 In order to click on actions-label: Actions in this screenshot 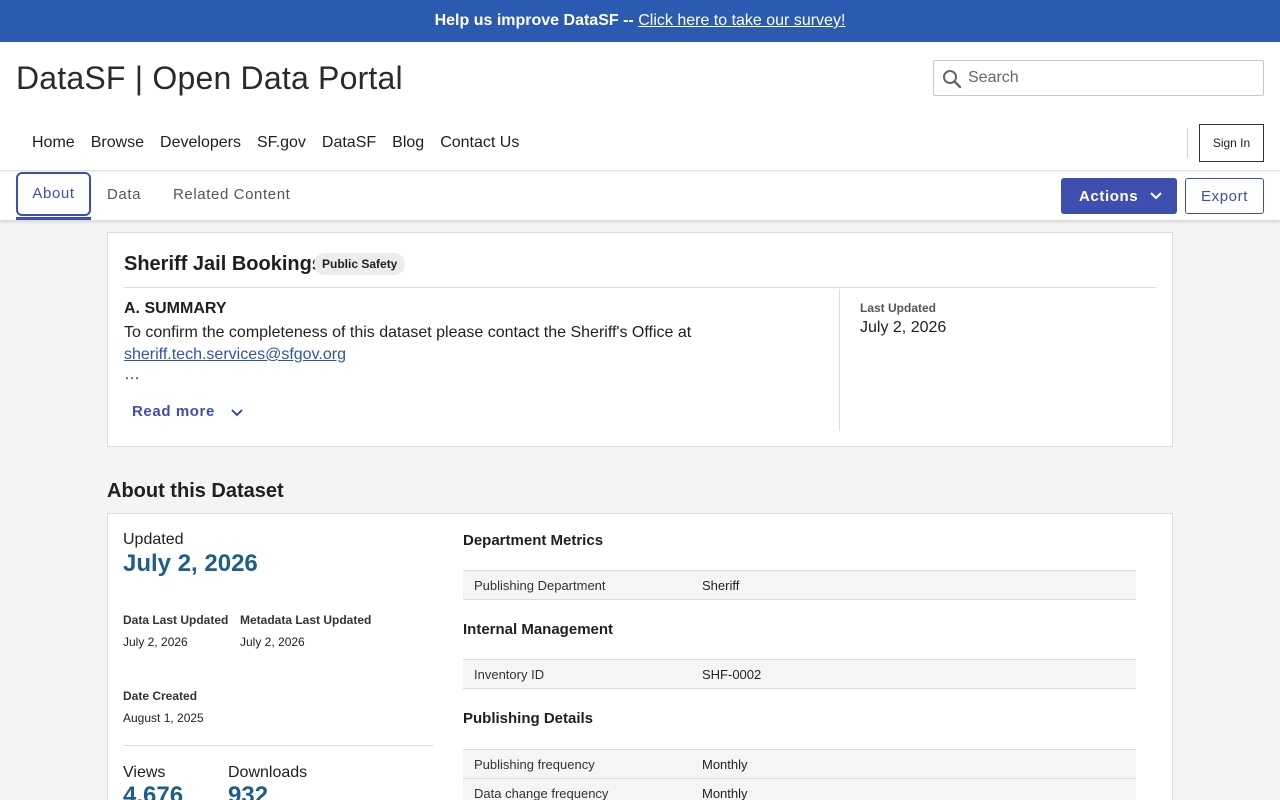, I will do `click(1109, 196)`.